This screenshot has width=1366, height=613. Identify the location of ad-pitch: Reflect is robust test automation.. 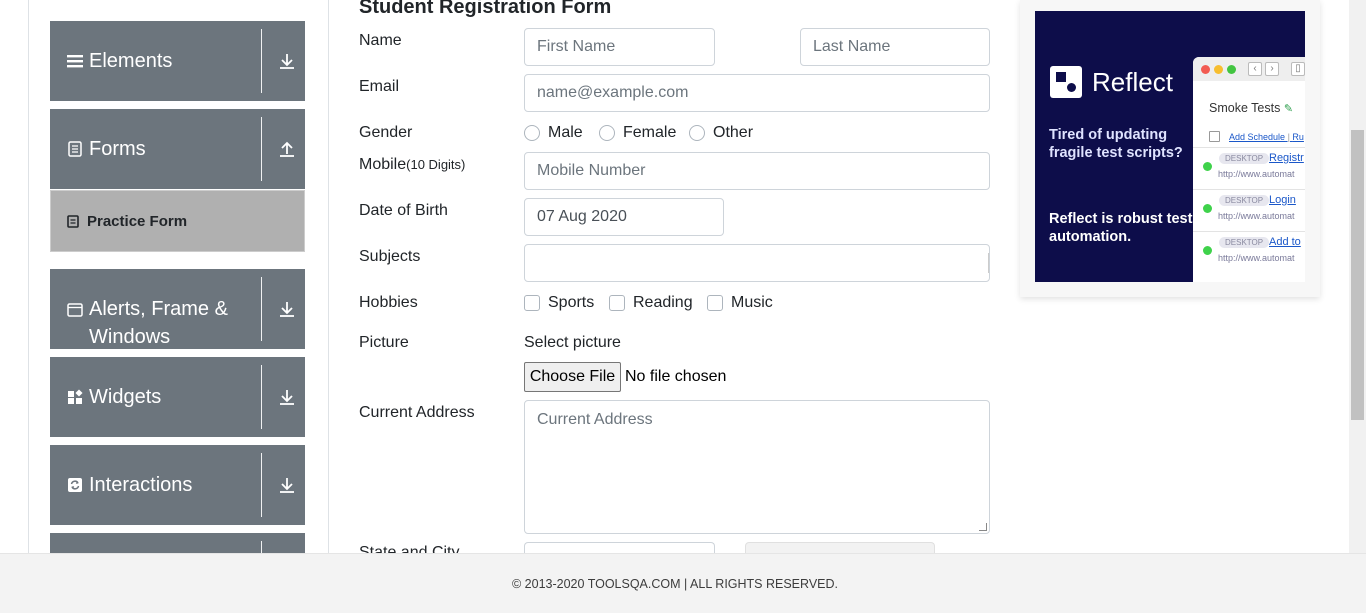
(1121, 228).